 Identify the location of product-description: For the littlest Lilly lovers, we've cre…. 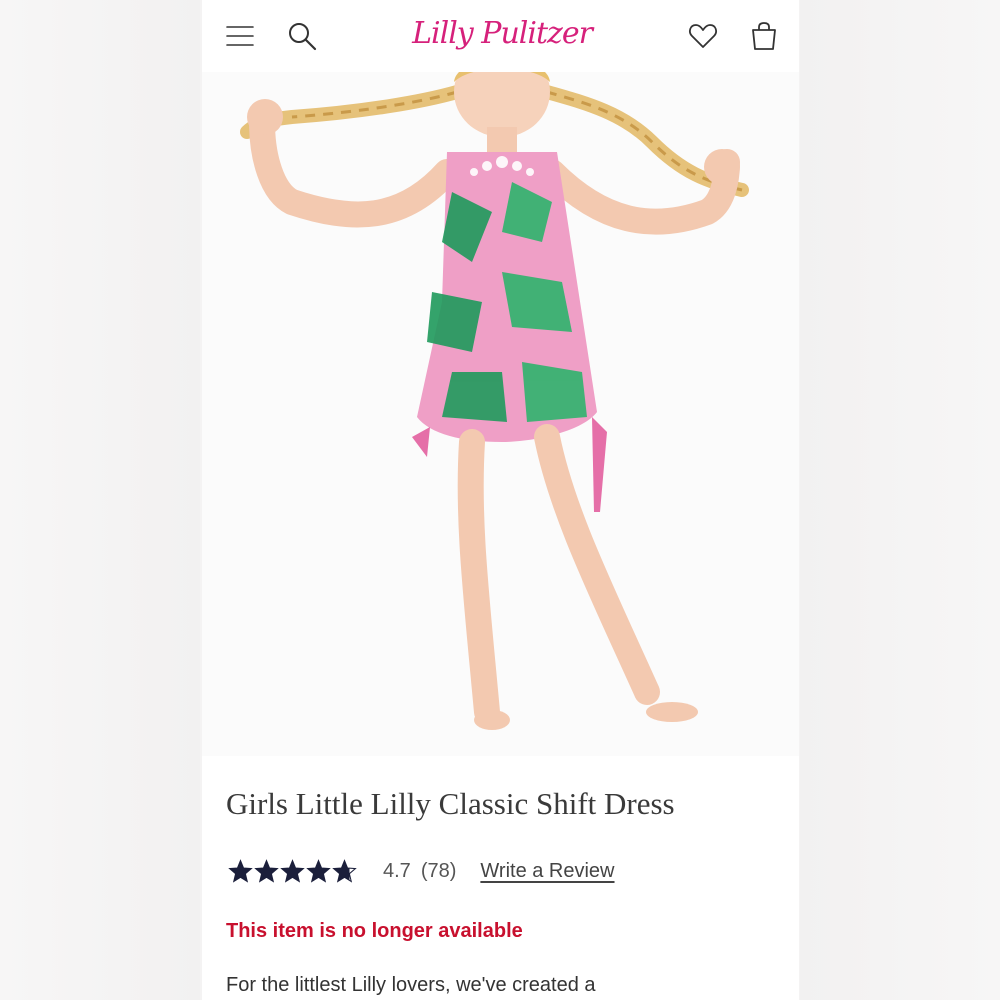
(411, 985).